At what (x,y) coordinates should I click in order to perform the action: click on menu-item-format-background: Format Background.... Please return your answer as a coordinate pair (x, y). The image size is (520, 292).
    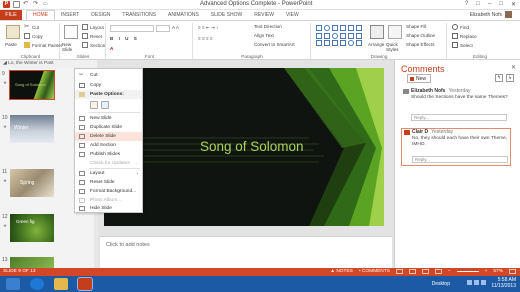
    Looking at the image, I should click on (108, 191).